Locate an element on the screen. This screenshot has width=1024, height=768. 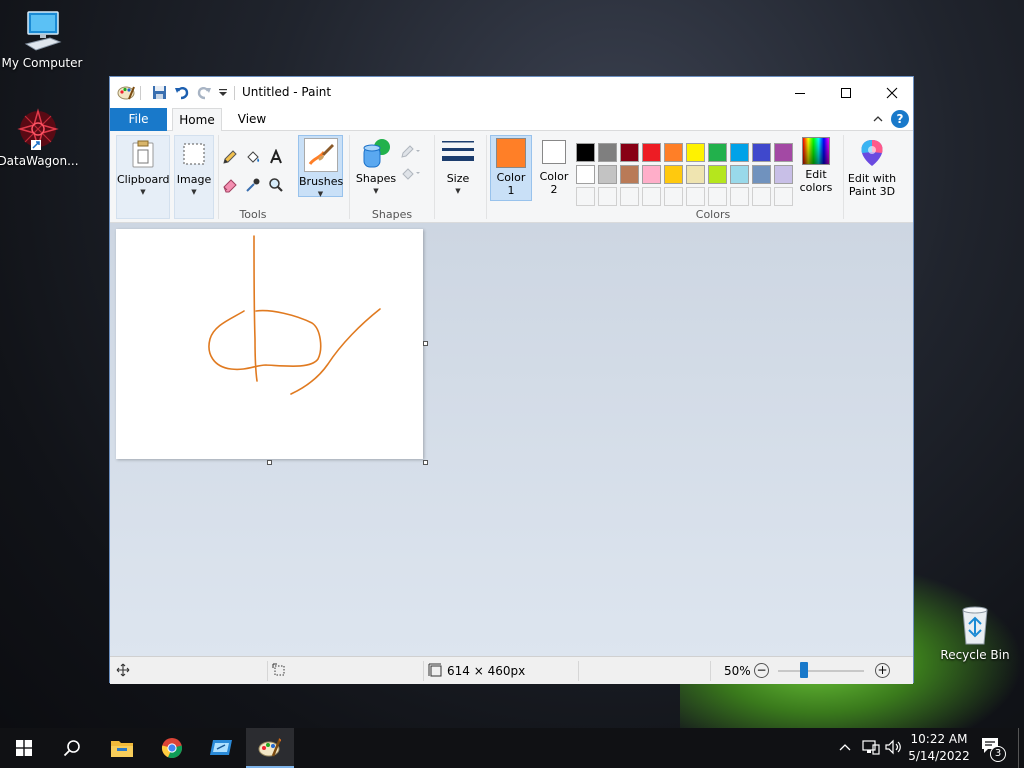
customize-quick-access-icon is located at coordinates (223, 92).